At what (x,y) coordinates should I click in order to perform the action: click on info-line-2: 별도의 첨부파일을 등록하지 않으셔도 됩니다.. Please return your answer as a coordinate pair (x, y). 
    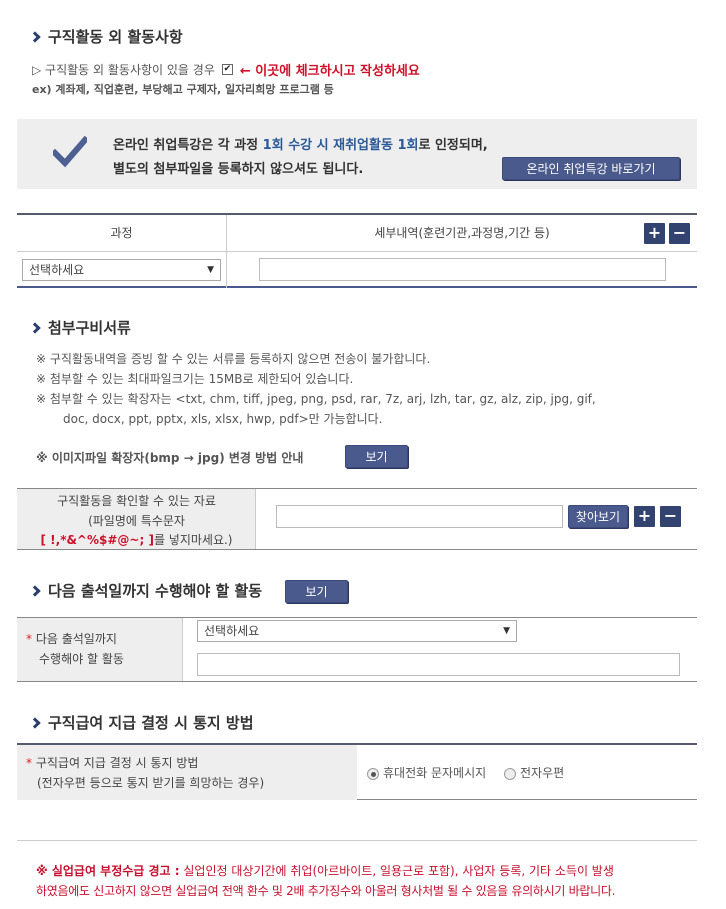
    Looking at the image, I should click on (238, 169).